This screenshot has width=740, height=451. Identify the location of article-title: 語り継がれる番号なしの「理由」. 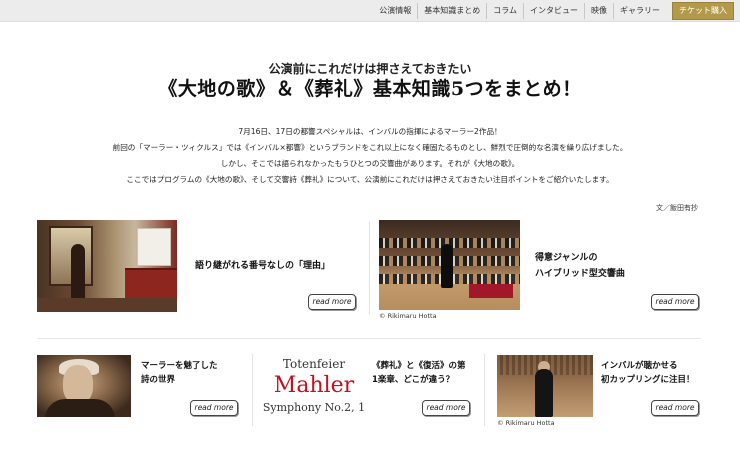
(262, 266).